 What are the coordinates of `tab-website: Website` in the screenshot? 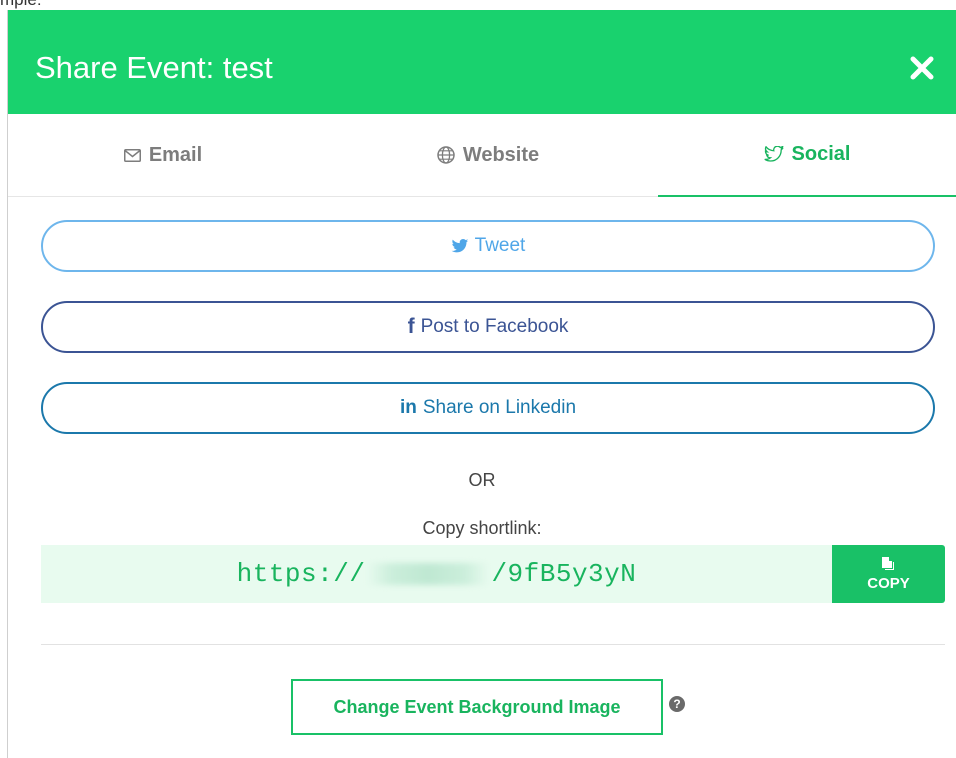 It's located at (488, 155).